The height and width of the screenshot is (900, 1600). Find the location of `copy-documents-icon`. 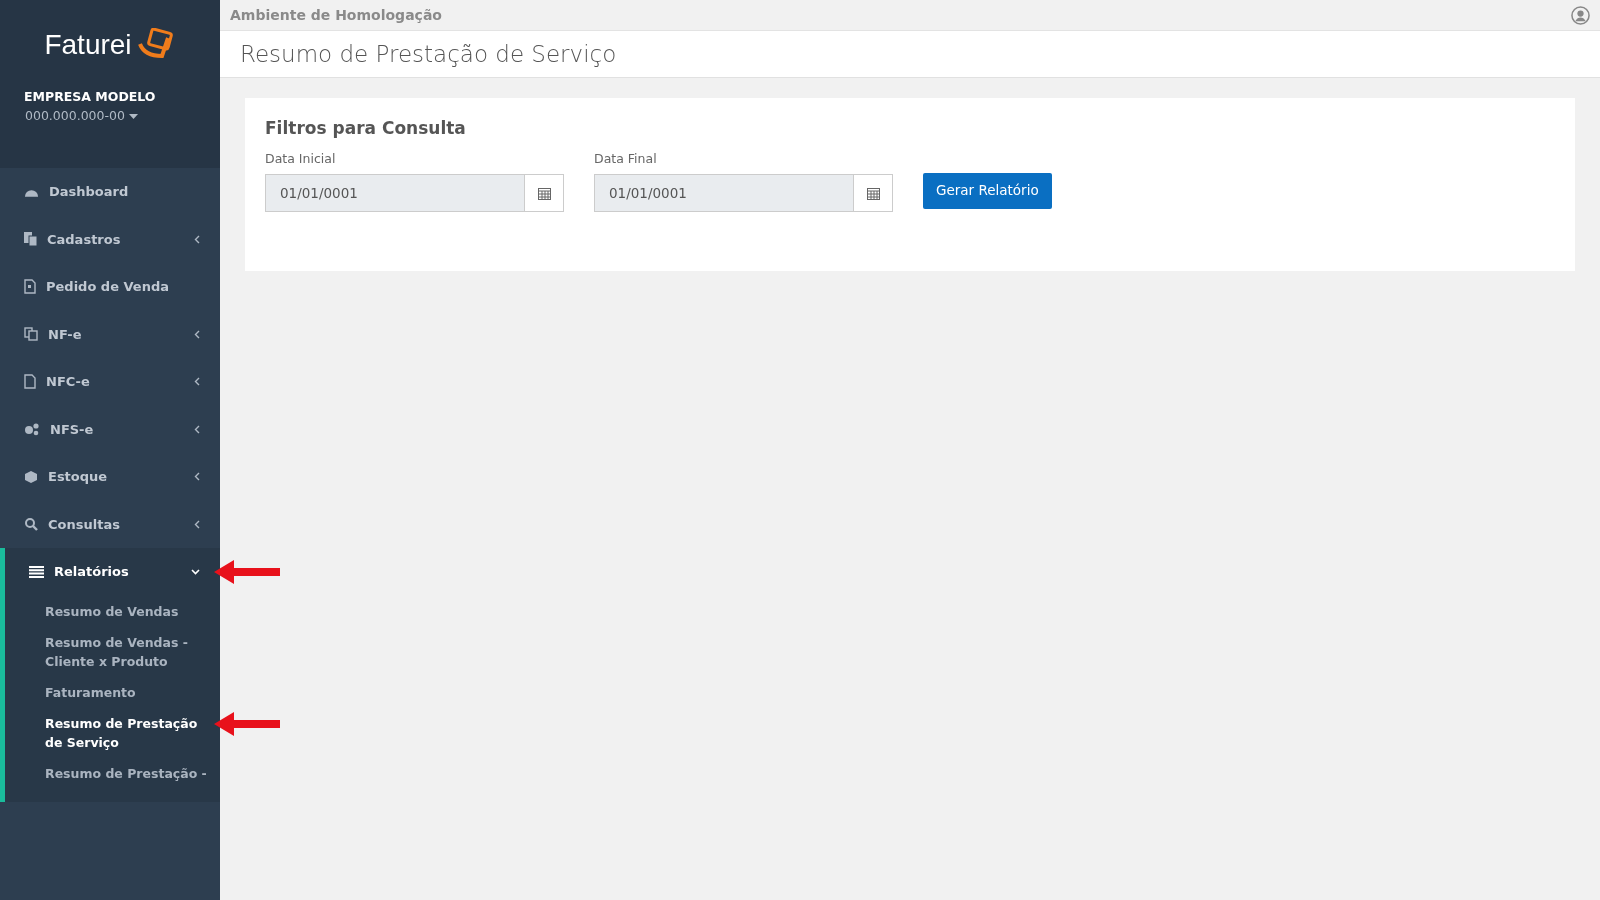

copy-documents-icon is located at coordinates (31, 334).